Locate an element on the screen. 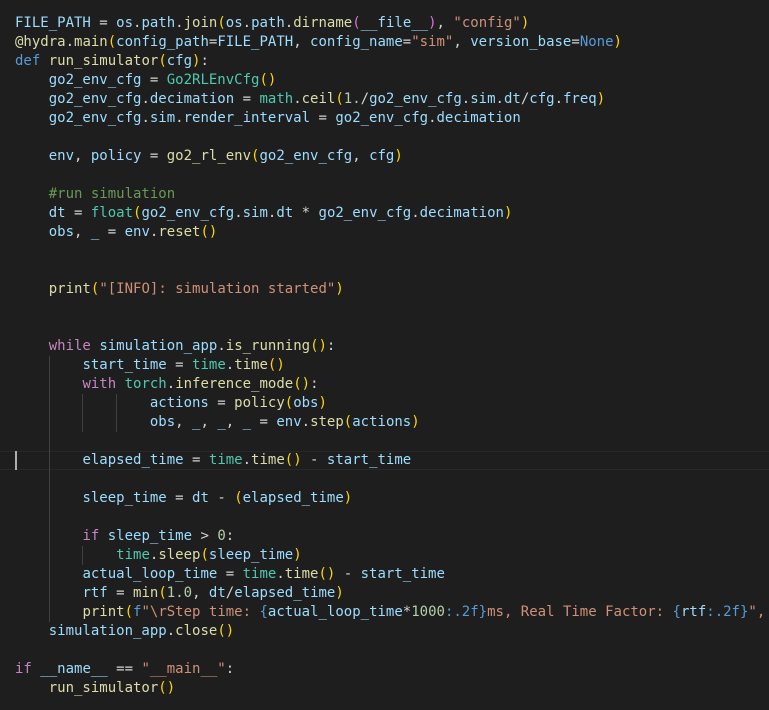  code-line: while simulation_app.is_running(): is located at coordinates (390, 346).